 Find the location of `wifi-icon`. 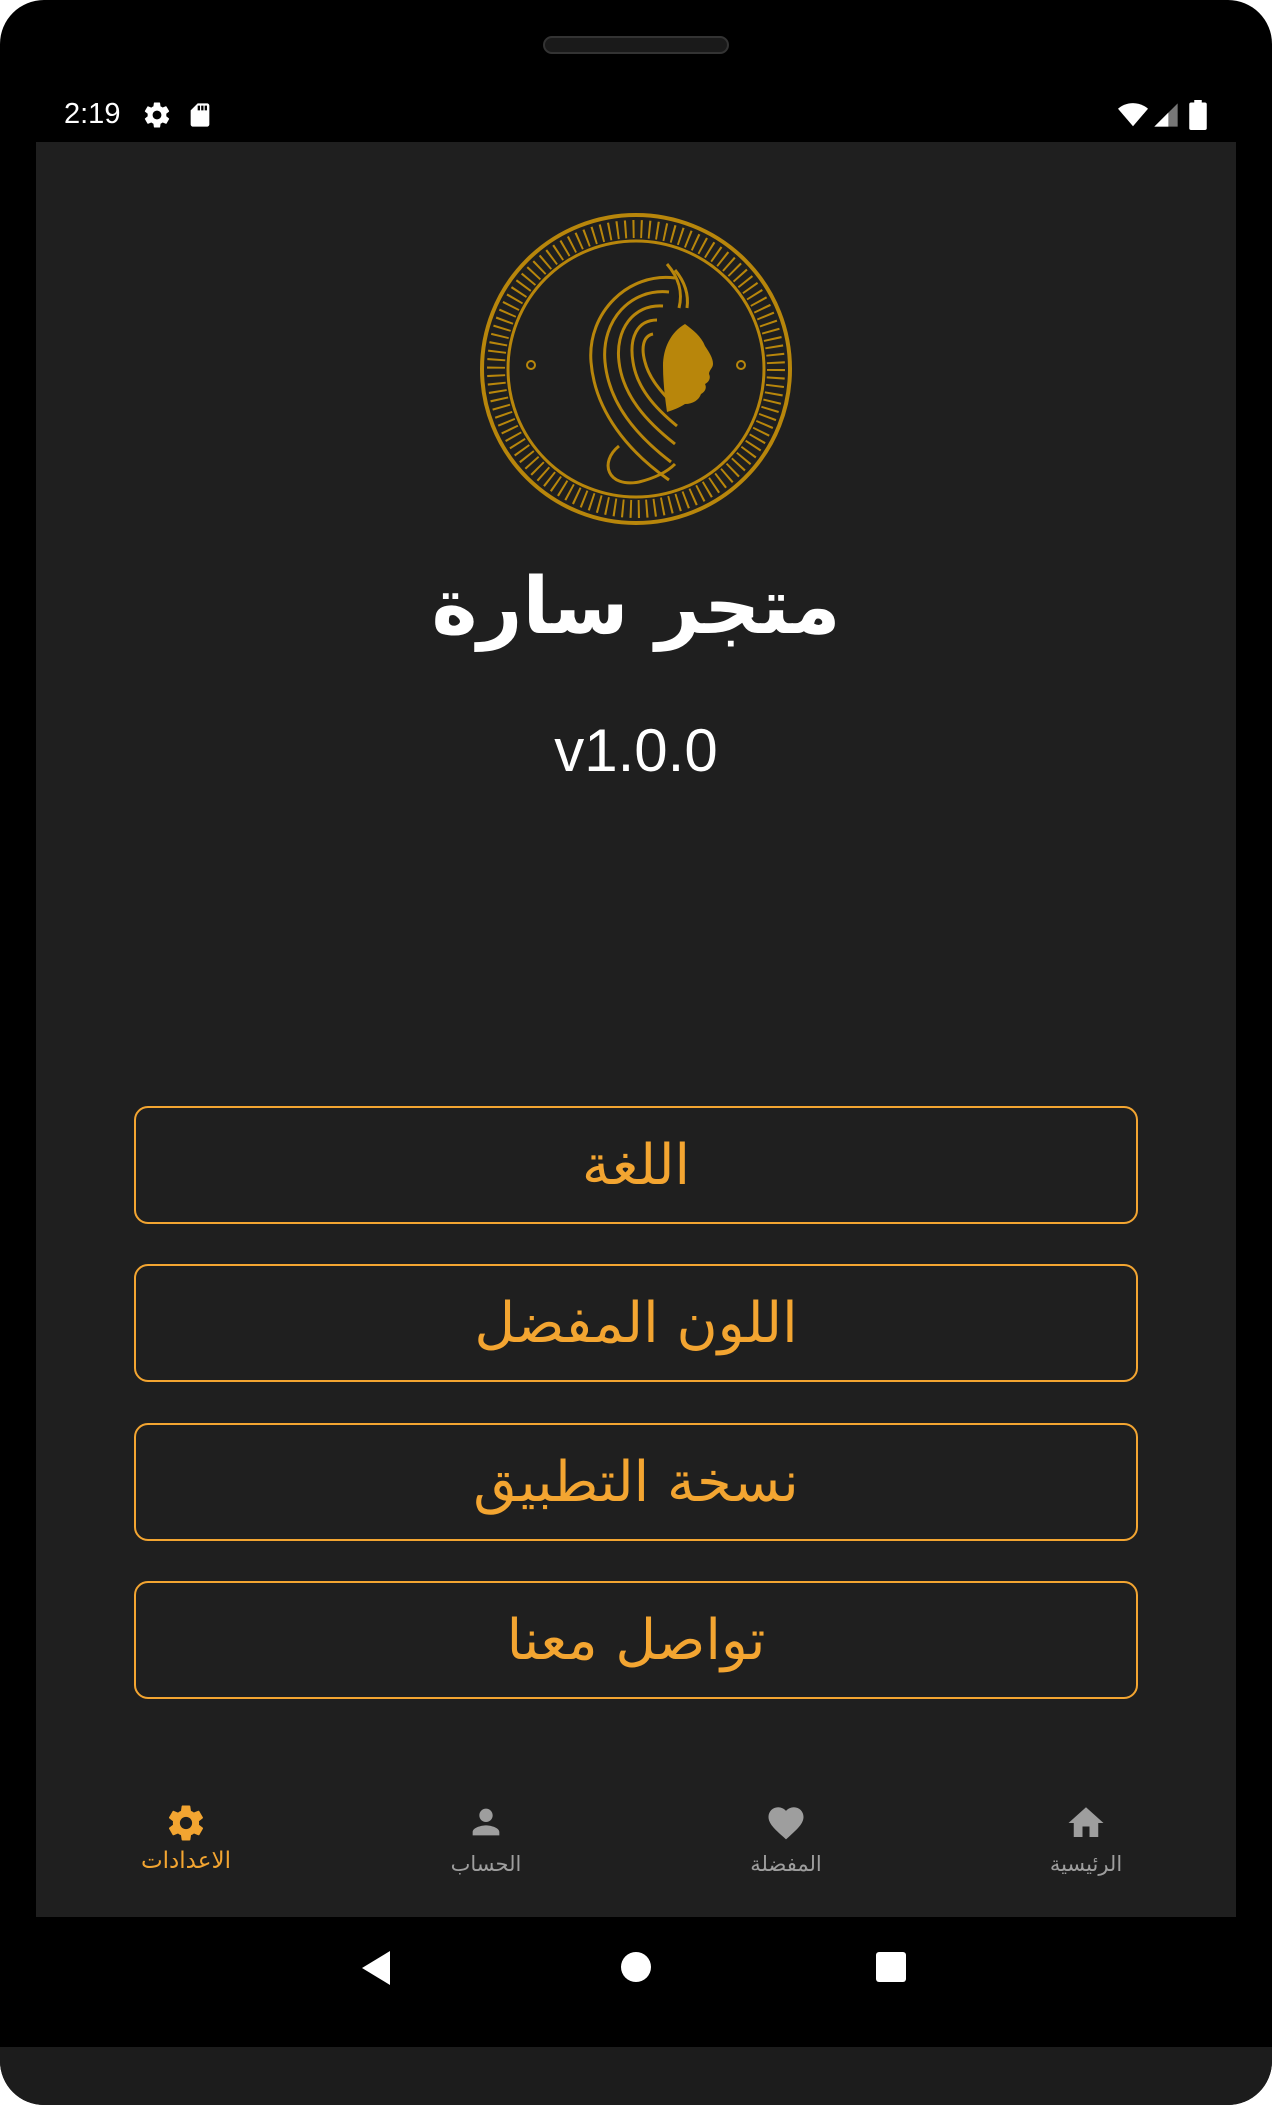

wifi-icon is located at coordinates (1133, 117).